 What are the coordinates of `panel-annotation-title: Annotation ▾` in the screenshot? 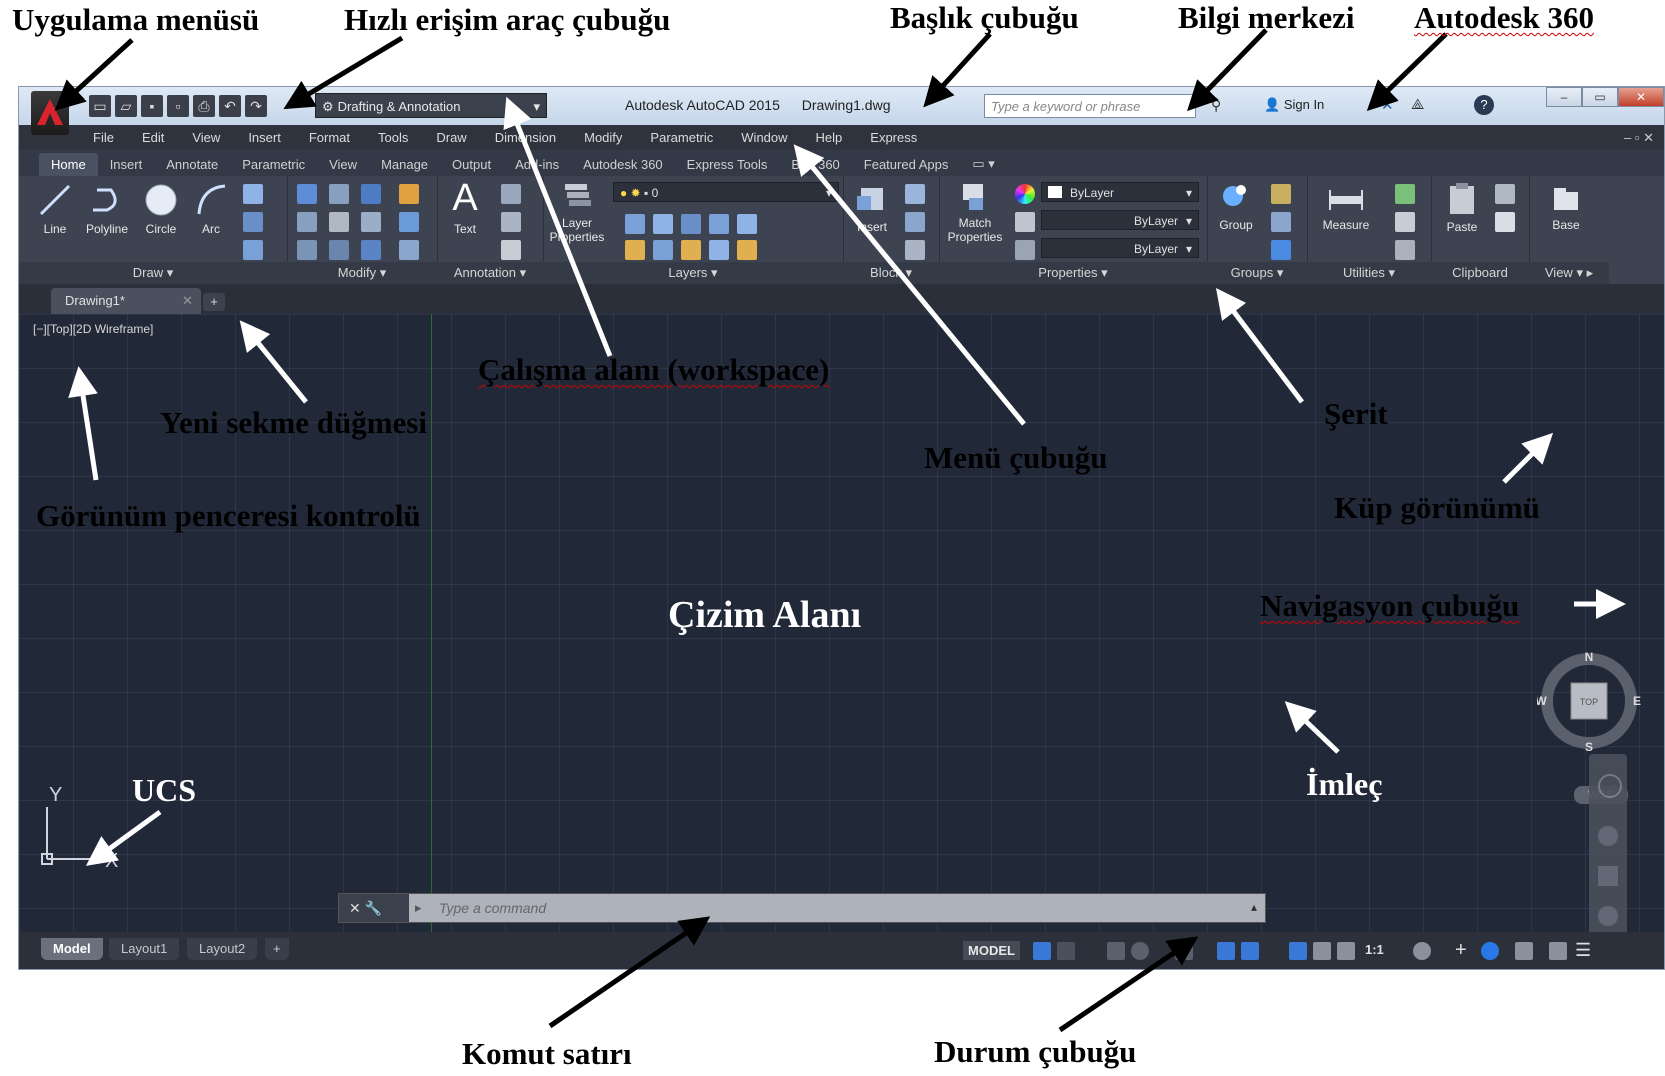 It's located at (490, 273).